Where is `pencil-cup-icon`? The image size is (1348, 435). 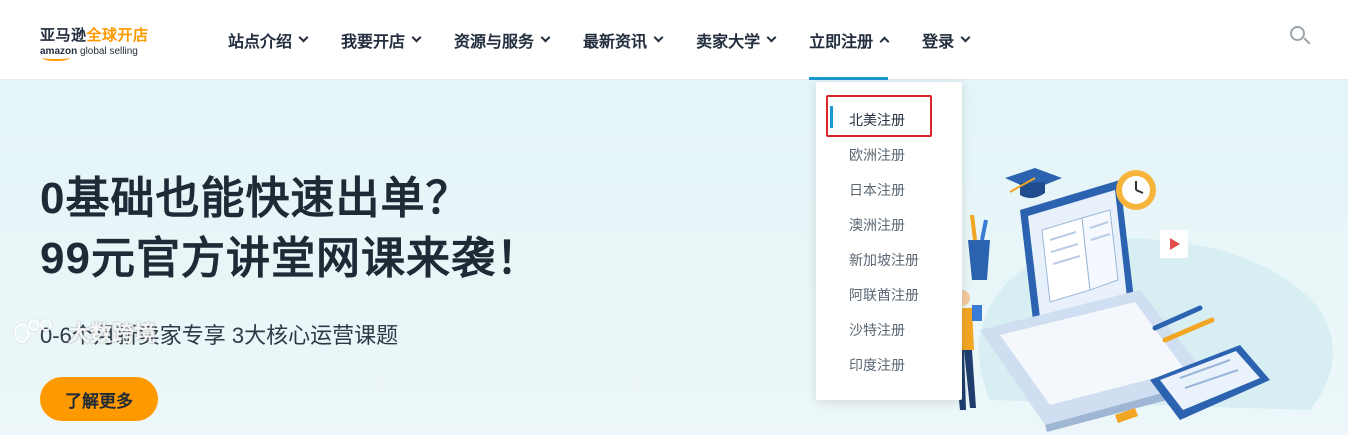
pencil-cup-icon is located at coordinates (979, 247).